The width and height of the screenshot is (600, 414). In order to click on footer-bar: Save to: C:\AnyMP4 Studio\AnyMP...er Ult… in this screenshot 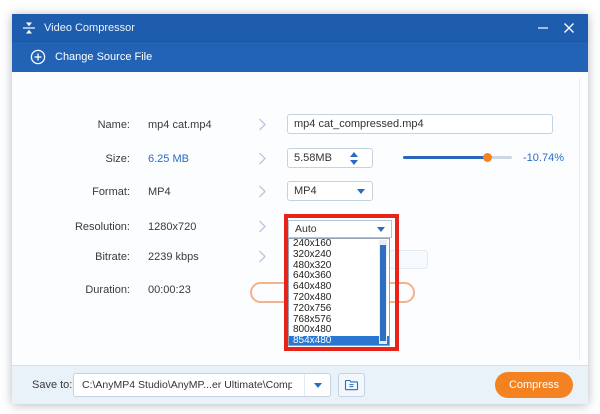, I will do `click(300, 384)`.